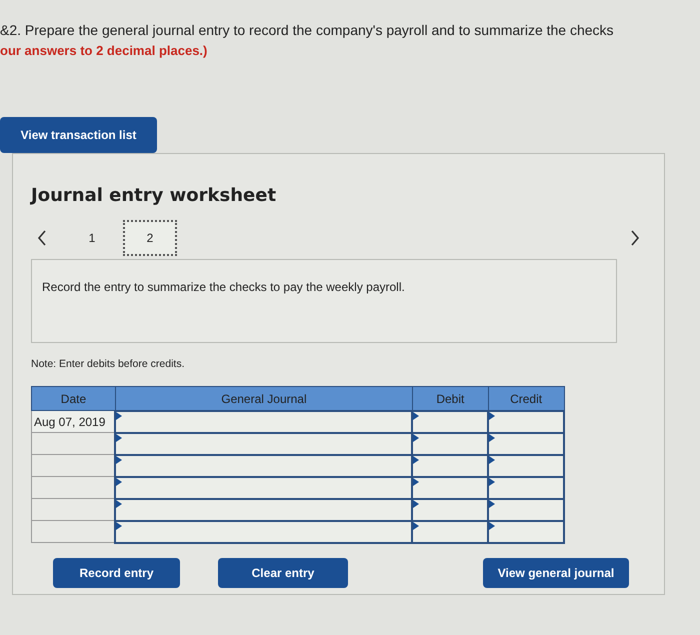  I want to click on instruction-text: our answers to 2 decimal places.), so click(104, 51).